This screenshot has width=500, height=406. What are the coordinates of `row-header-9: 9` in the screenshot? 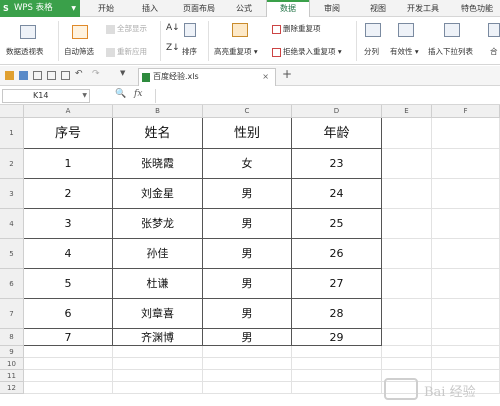 It's located at (12, 352).